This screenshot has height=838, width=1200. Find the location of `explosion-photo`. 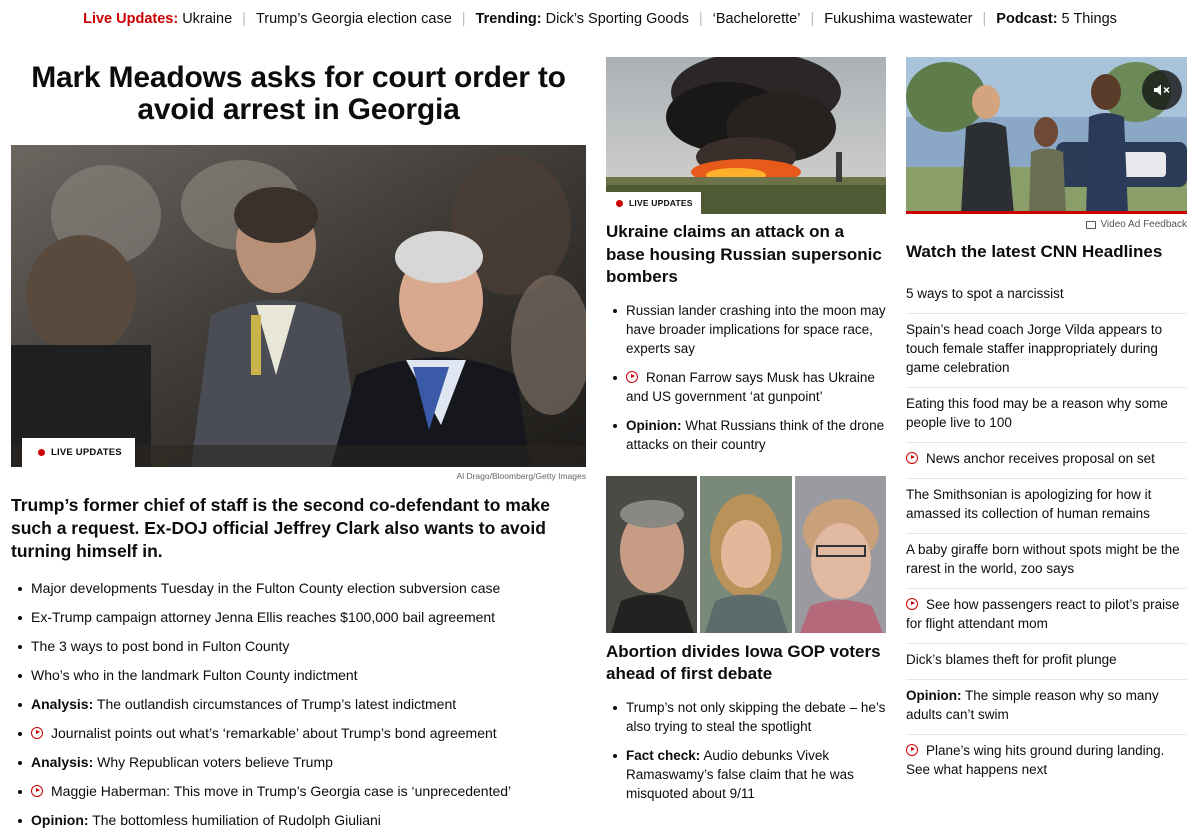

explosion-photo is located at coordinates (746, 135).